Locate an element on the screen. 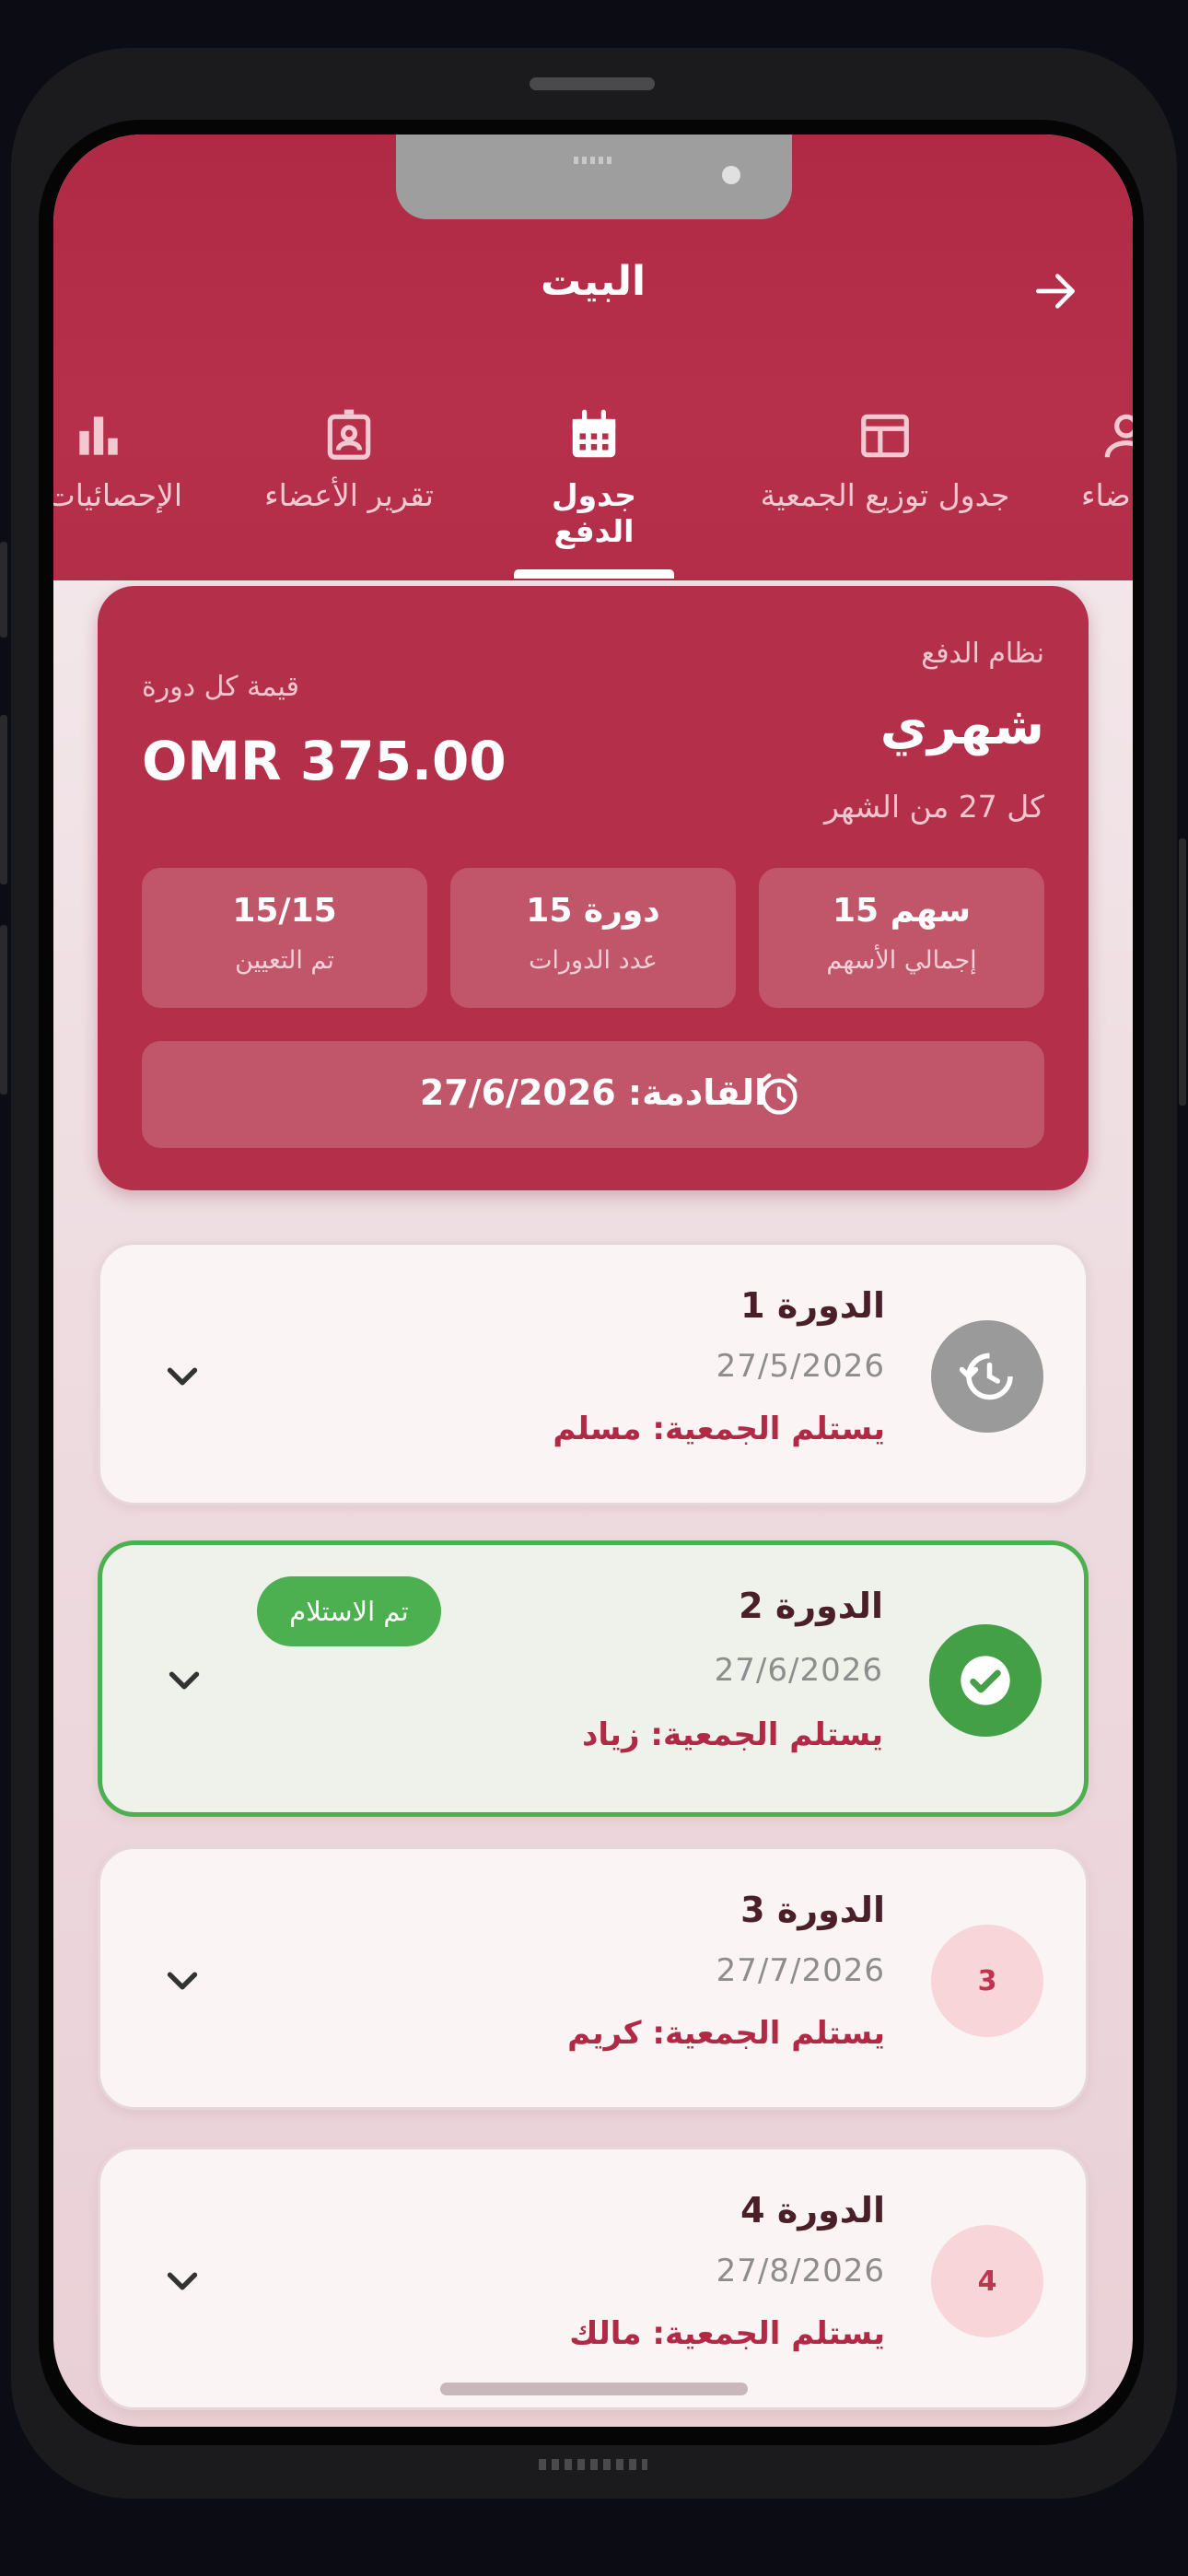 The image size is (1188, 2576). check-circle-icon is located at coordinates (985, 1680).